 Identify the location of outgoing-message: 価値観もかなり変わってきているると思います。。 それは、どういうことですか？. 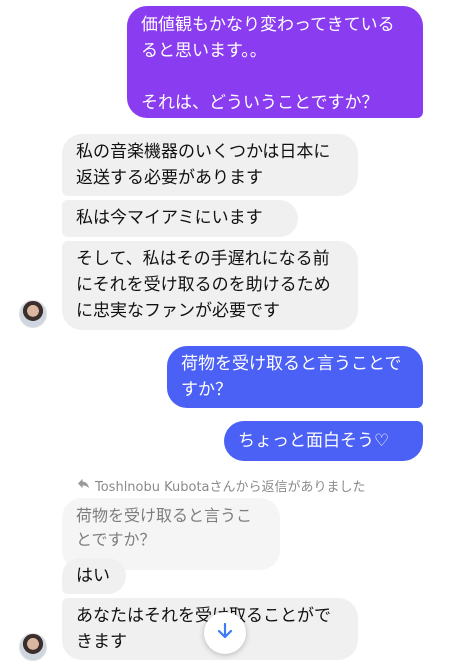
(275, 62).